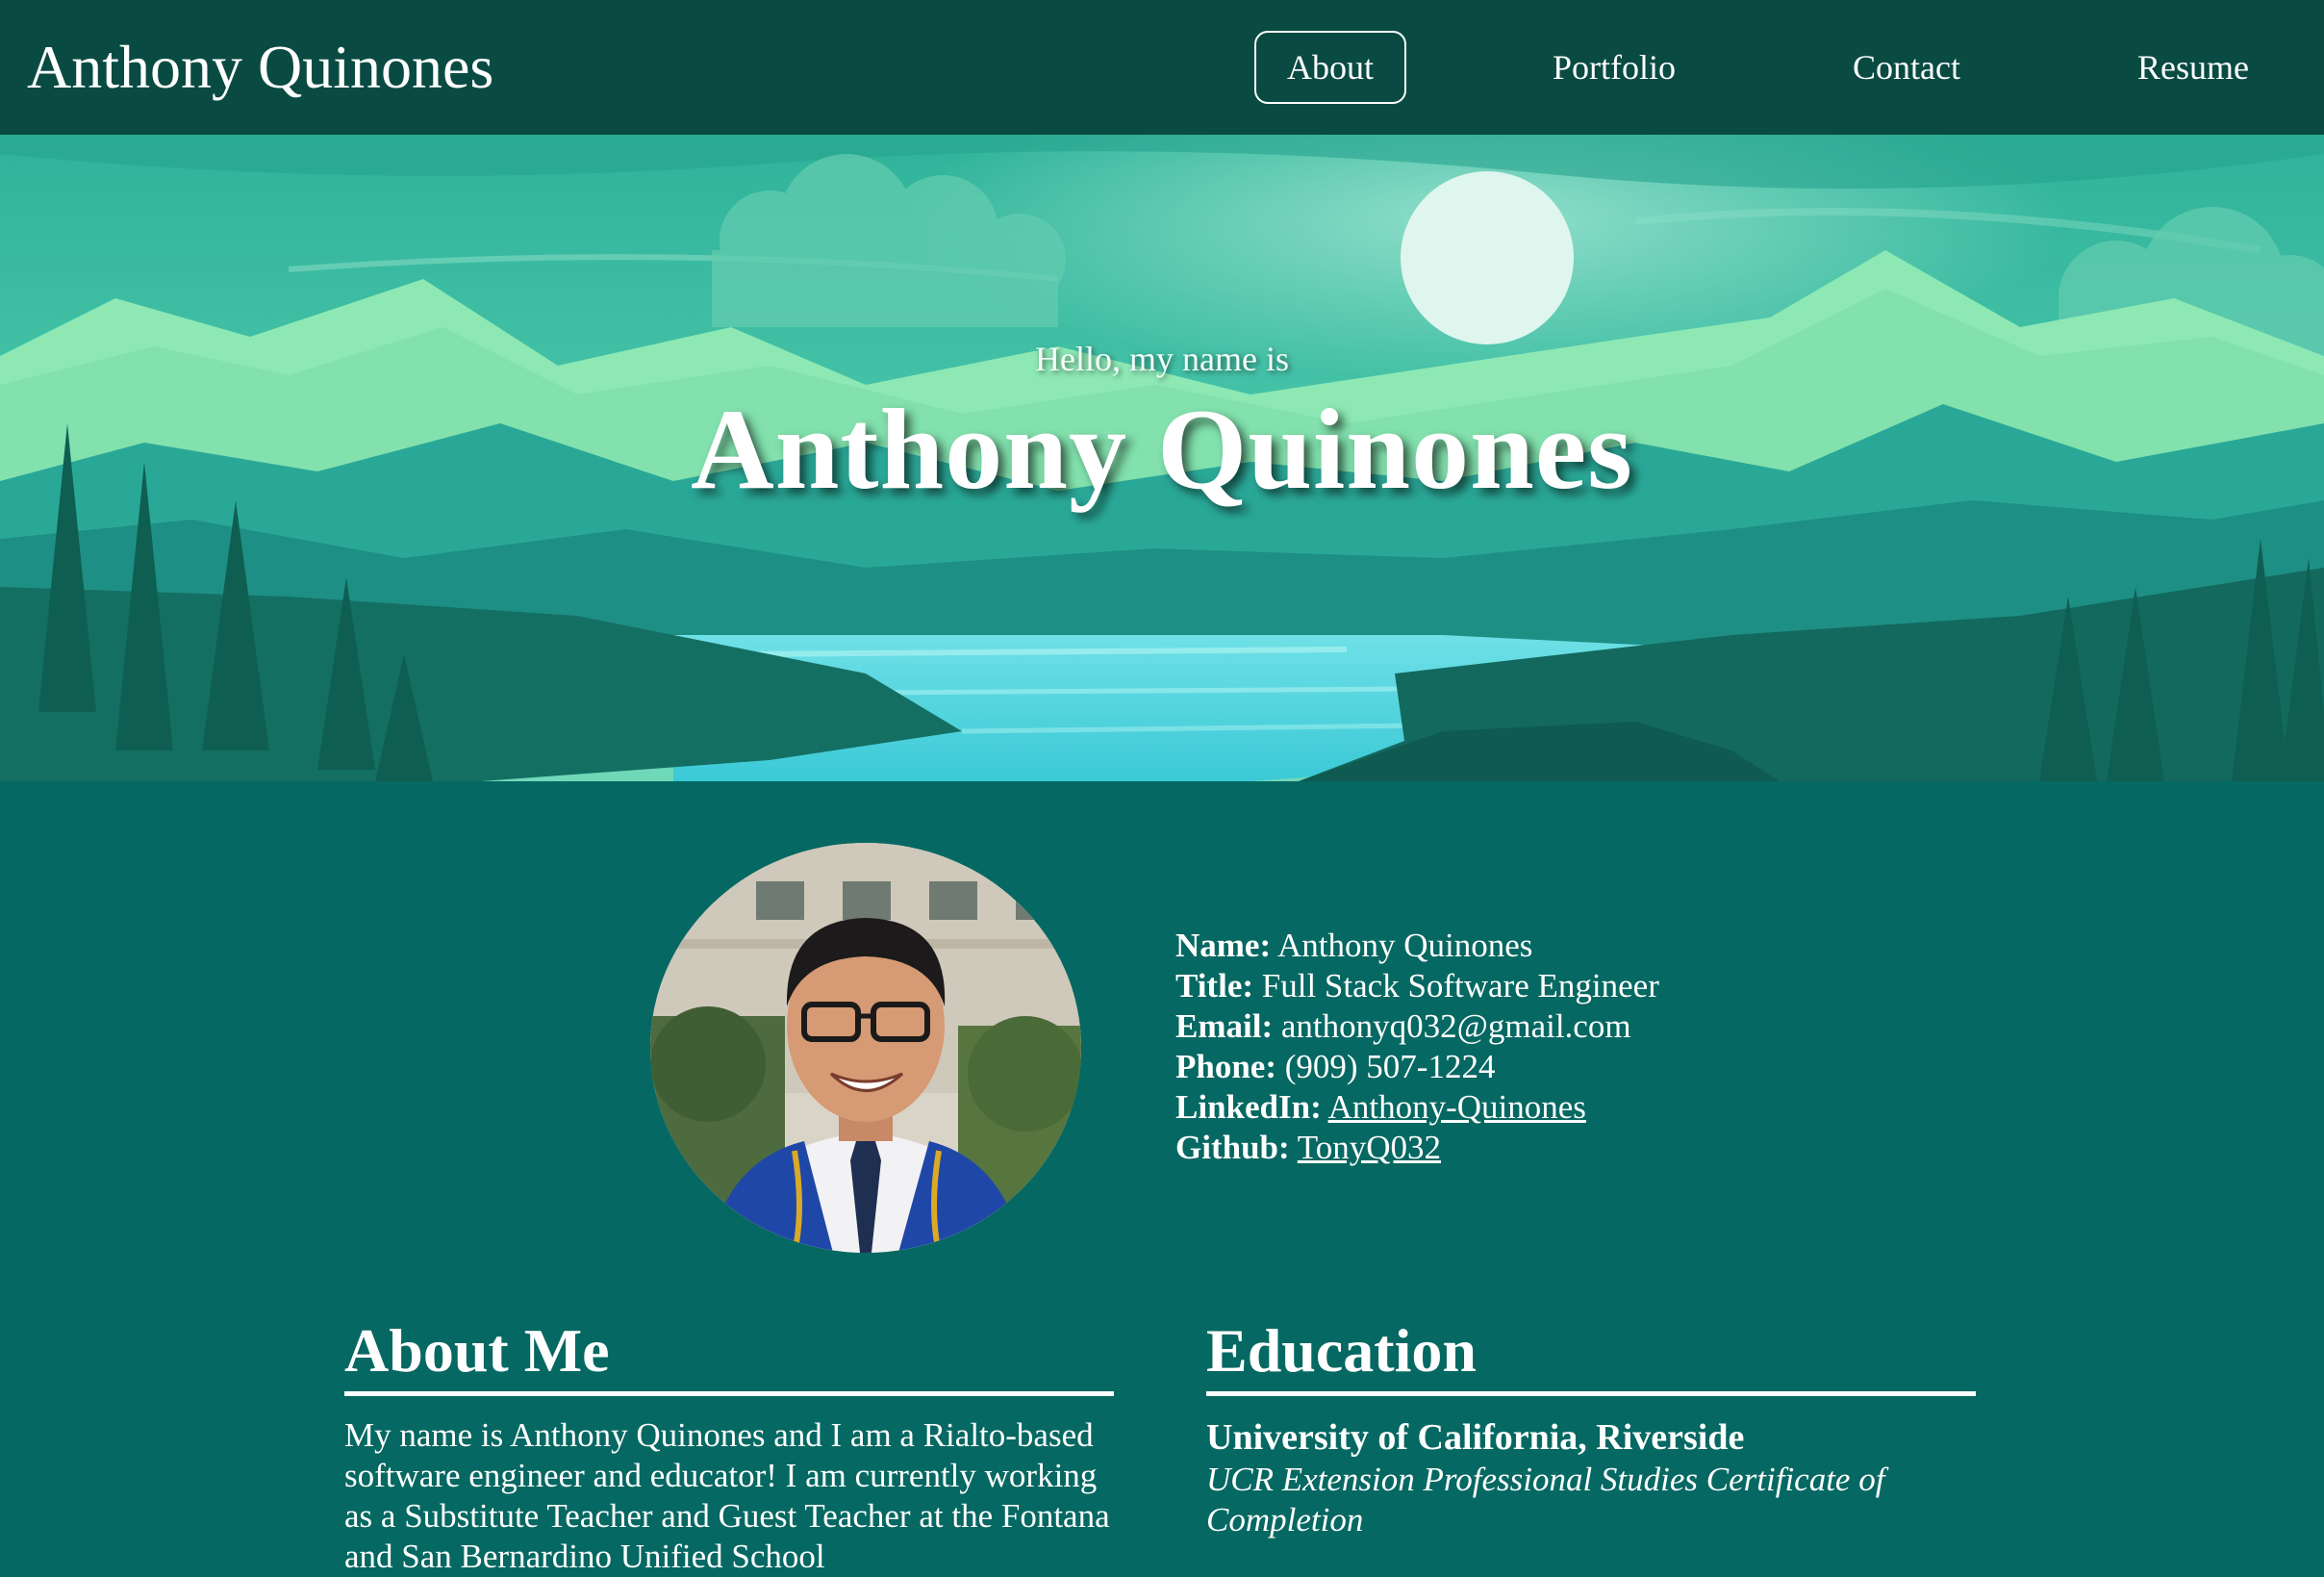 This screenshot has height=1577, width=2324. What do you see at coordinates (1906, 67) in the screenshot?
I see `nav-link-contact: Contact` at bounding box center [1906, 67].